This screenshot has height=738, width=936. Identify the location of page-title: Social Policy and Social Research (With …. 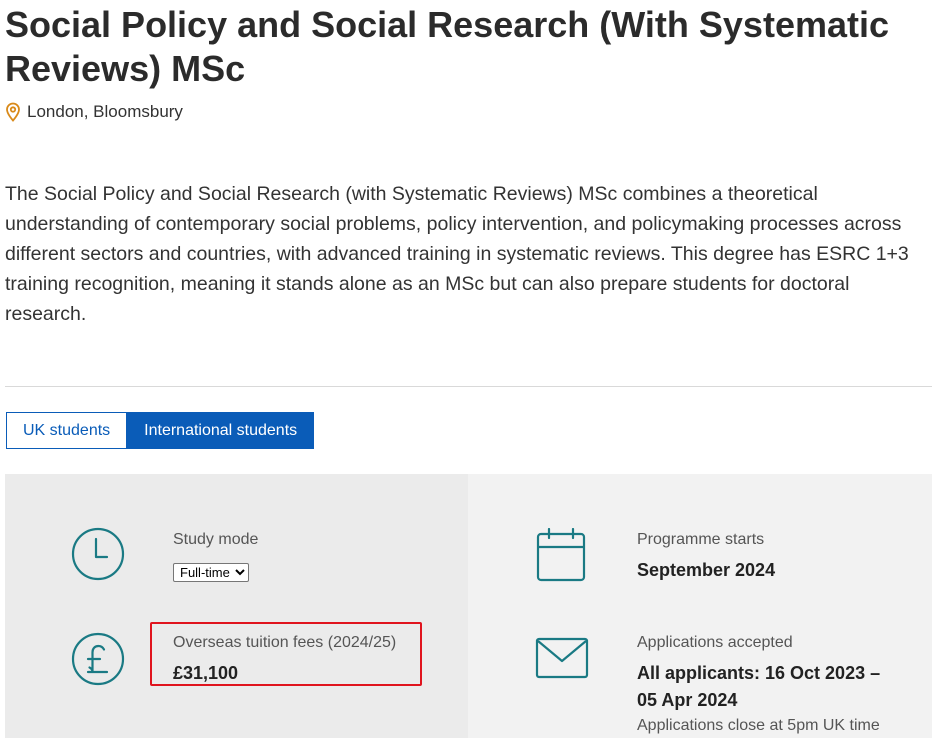
(447, 46).